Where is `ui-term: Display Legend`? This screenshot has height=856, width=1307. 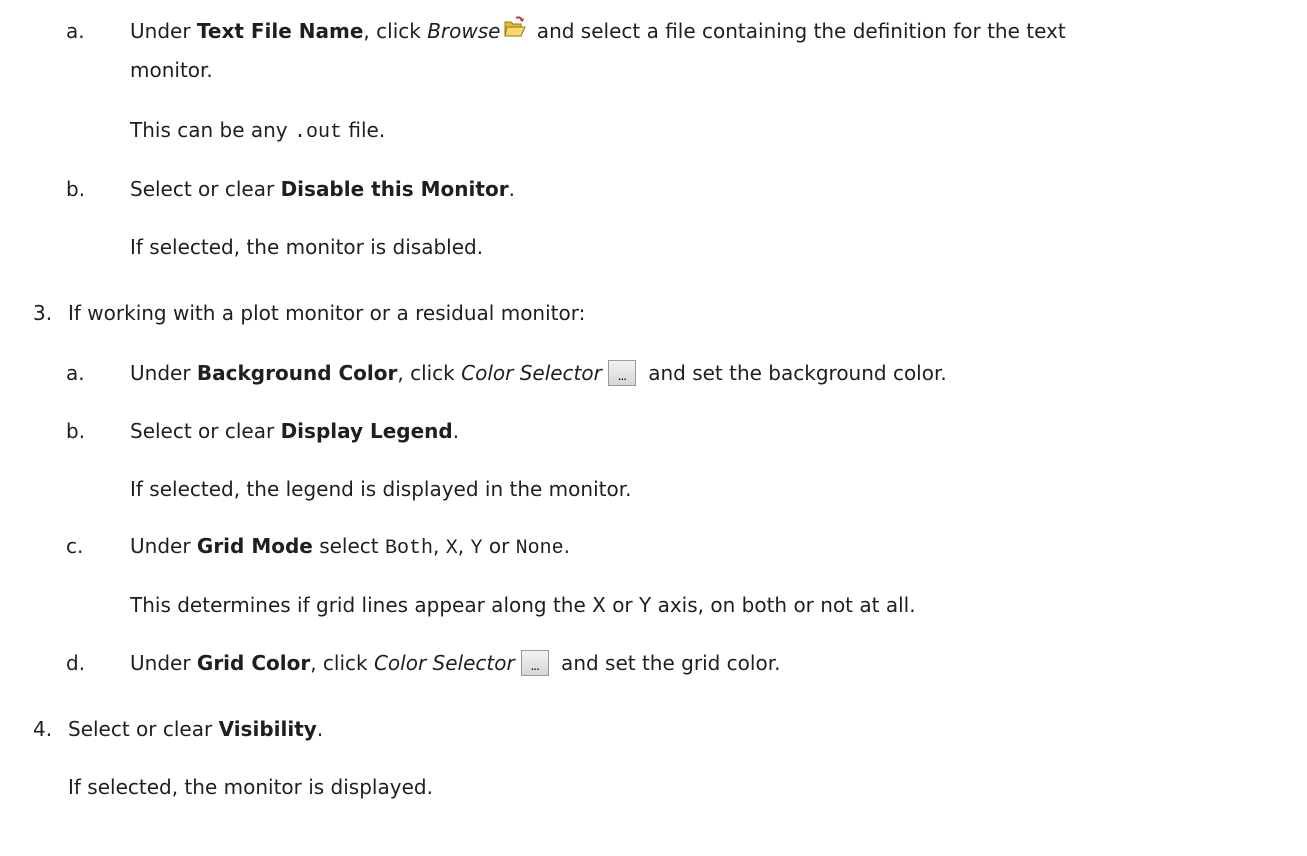
ui-term: Display Legend is located at coordinates (366, 431).